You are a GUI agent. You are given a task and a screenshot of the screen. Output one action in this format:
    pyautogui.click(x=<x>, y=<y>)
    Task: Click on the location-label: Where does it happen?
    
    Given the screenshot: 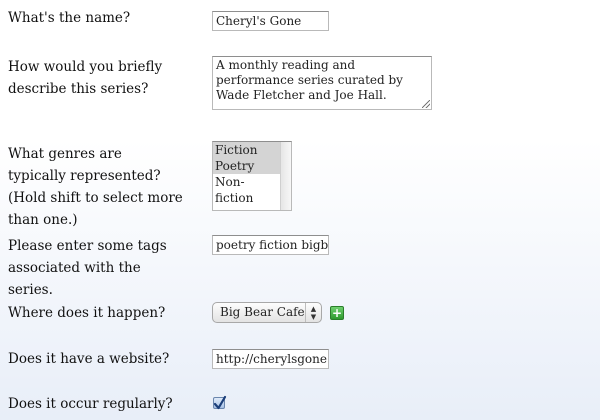 What is the action you would take?
    pyautogui.click(x=87, y=313)
    